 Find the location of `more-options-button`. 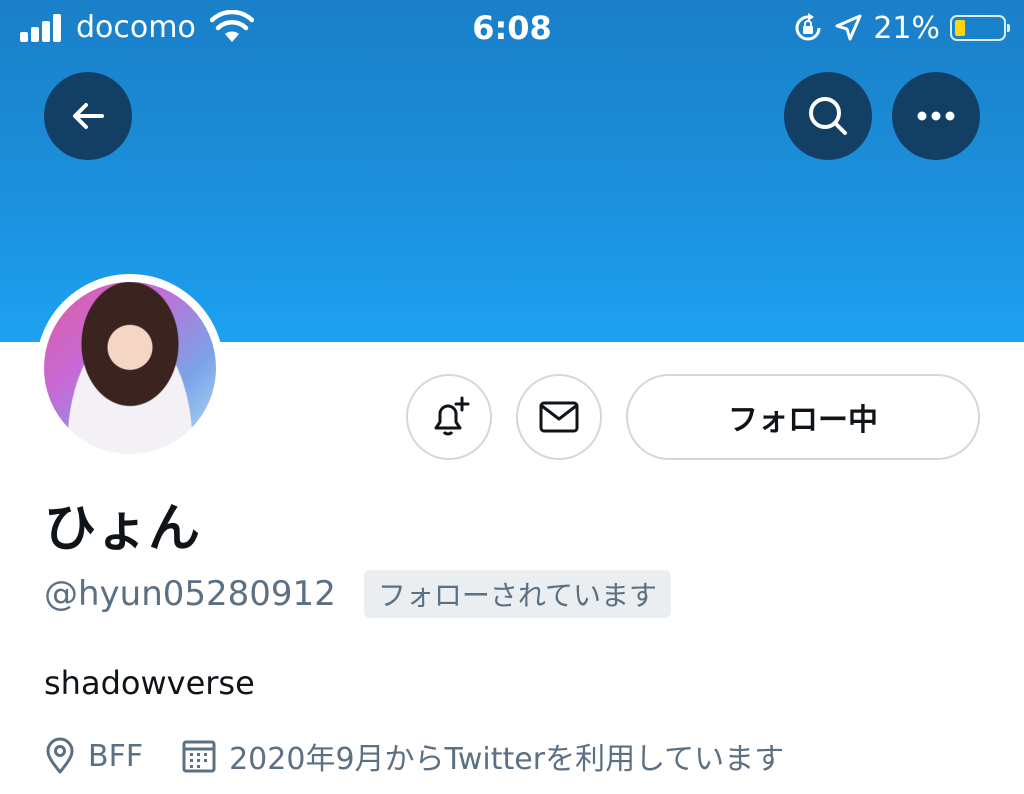

more-options-button is located at coordinates (936, 116).